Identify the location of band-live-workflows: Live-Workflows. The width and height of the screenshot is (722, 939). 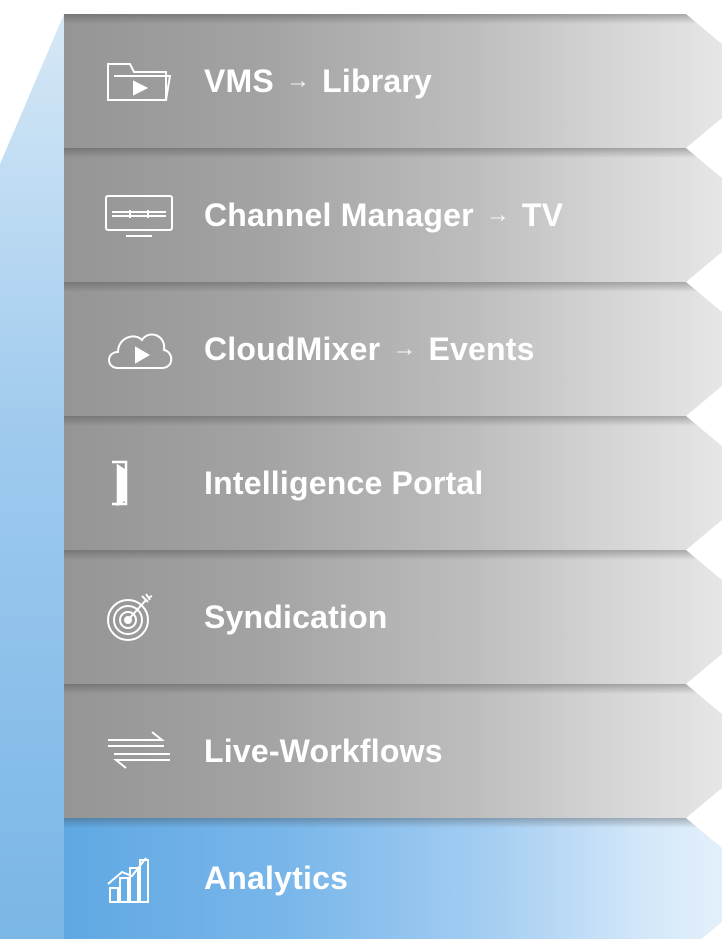
(393, 751).